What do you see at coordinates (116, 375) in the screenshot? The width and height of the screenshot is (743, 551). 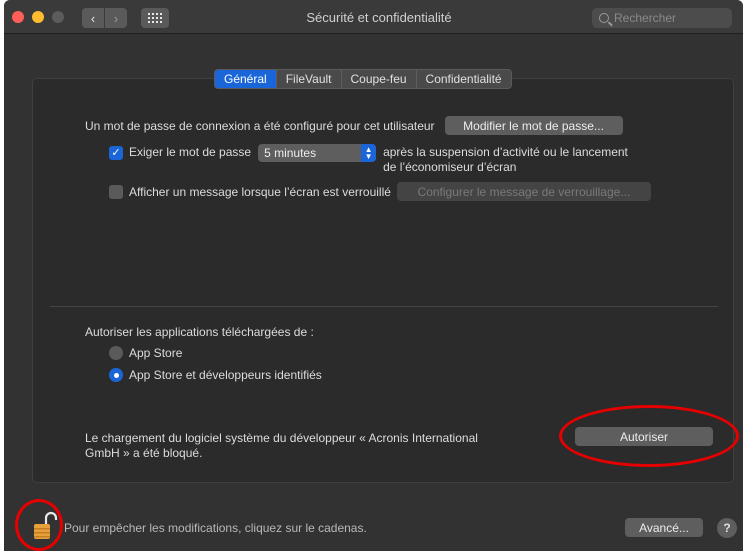 I see `radio-identified-developers` at bounding box center [116, 375].